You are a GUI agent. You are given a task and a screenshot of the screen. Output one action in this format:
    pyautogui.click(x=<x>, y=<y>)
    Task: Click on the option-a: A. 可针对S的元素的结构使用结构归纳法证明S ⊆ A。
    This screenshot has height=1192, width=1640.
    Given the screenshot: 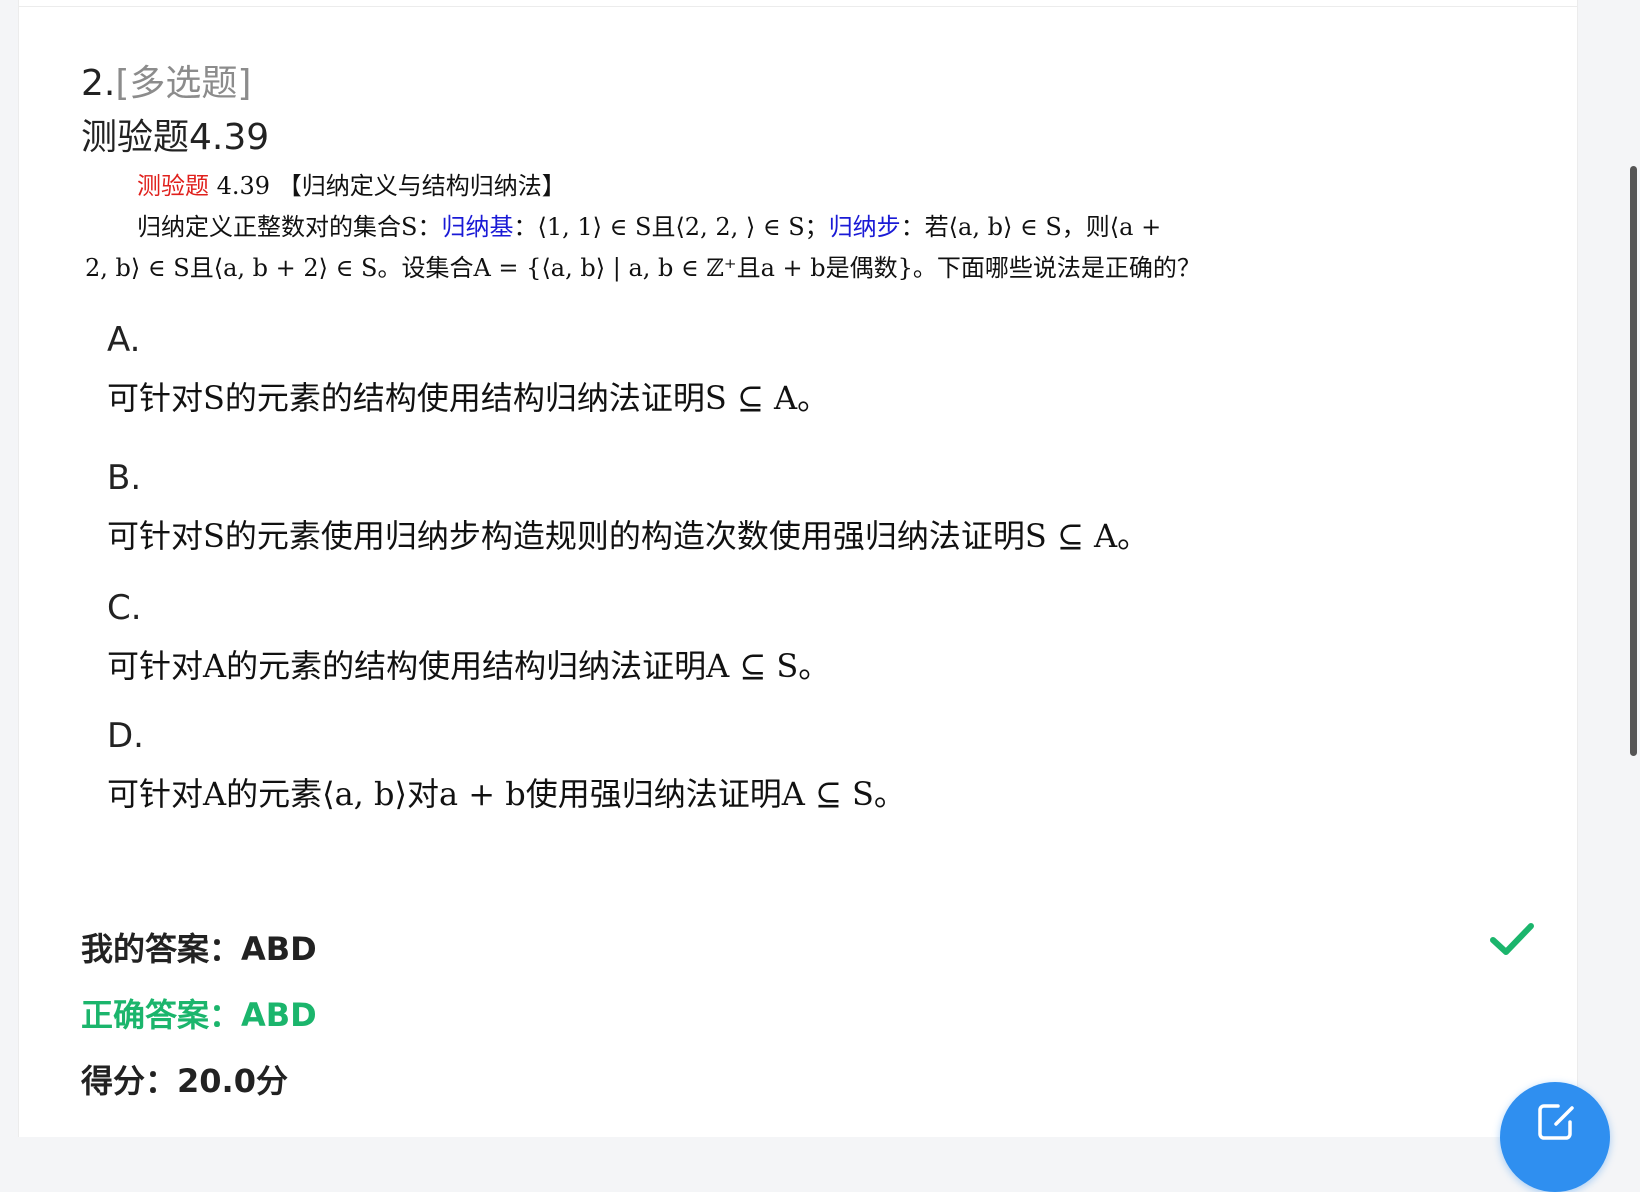 What is the action you would take?
    pyautogui.click(x=468, y=371)
    